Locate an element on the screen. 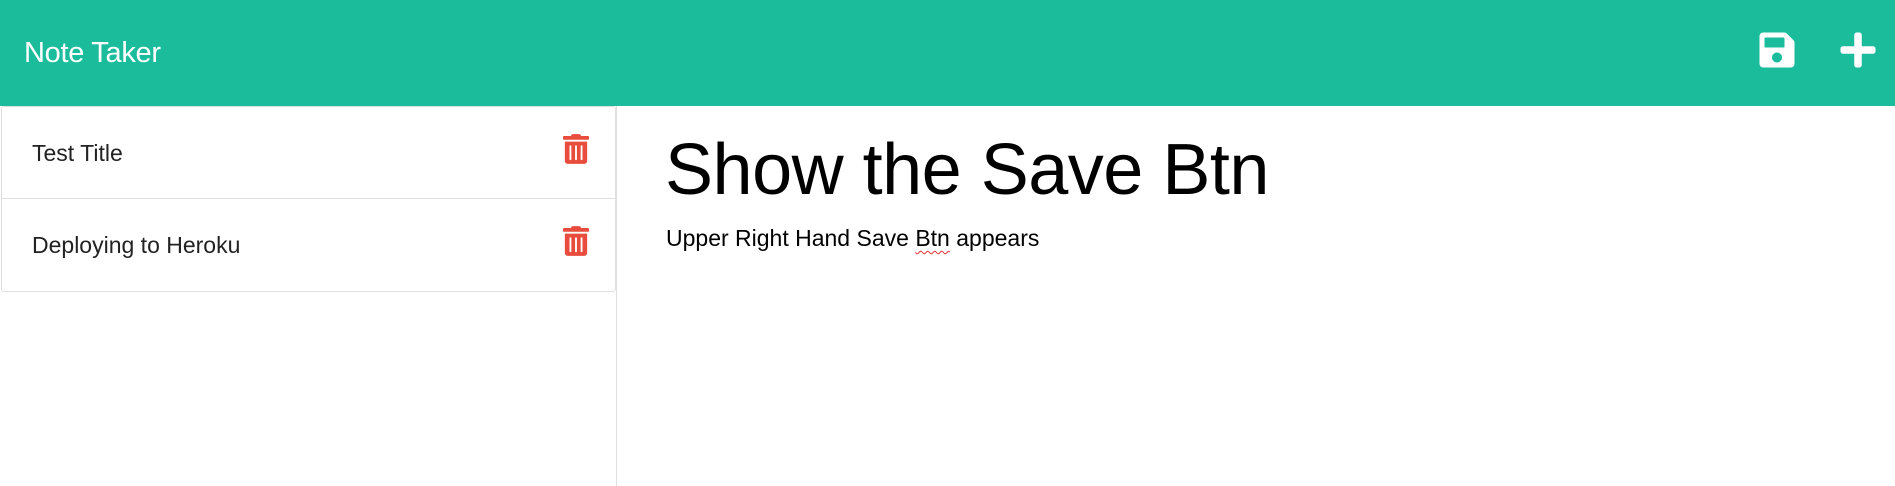 The height and width of the screenshot is (486, 1895). app-title: Note Taker is located at coordinates (92, 53).